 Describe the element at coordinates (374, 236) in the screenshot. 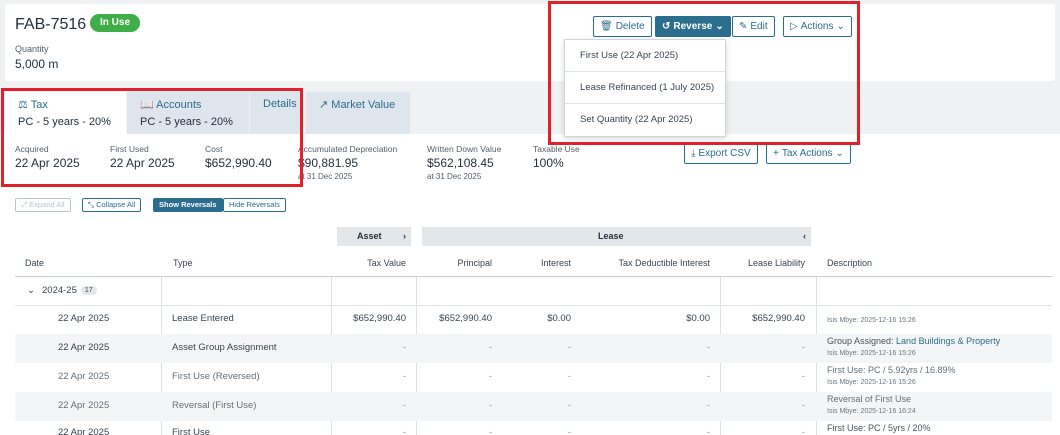

I see `asset-group-header: Asset ›` at that location.